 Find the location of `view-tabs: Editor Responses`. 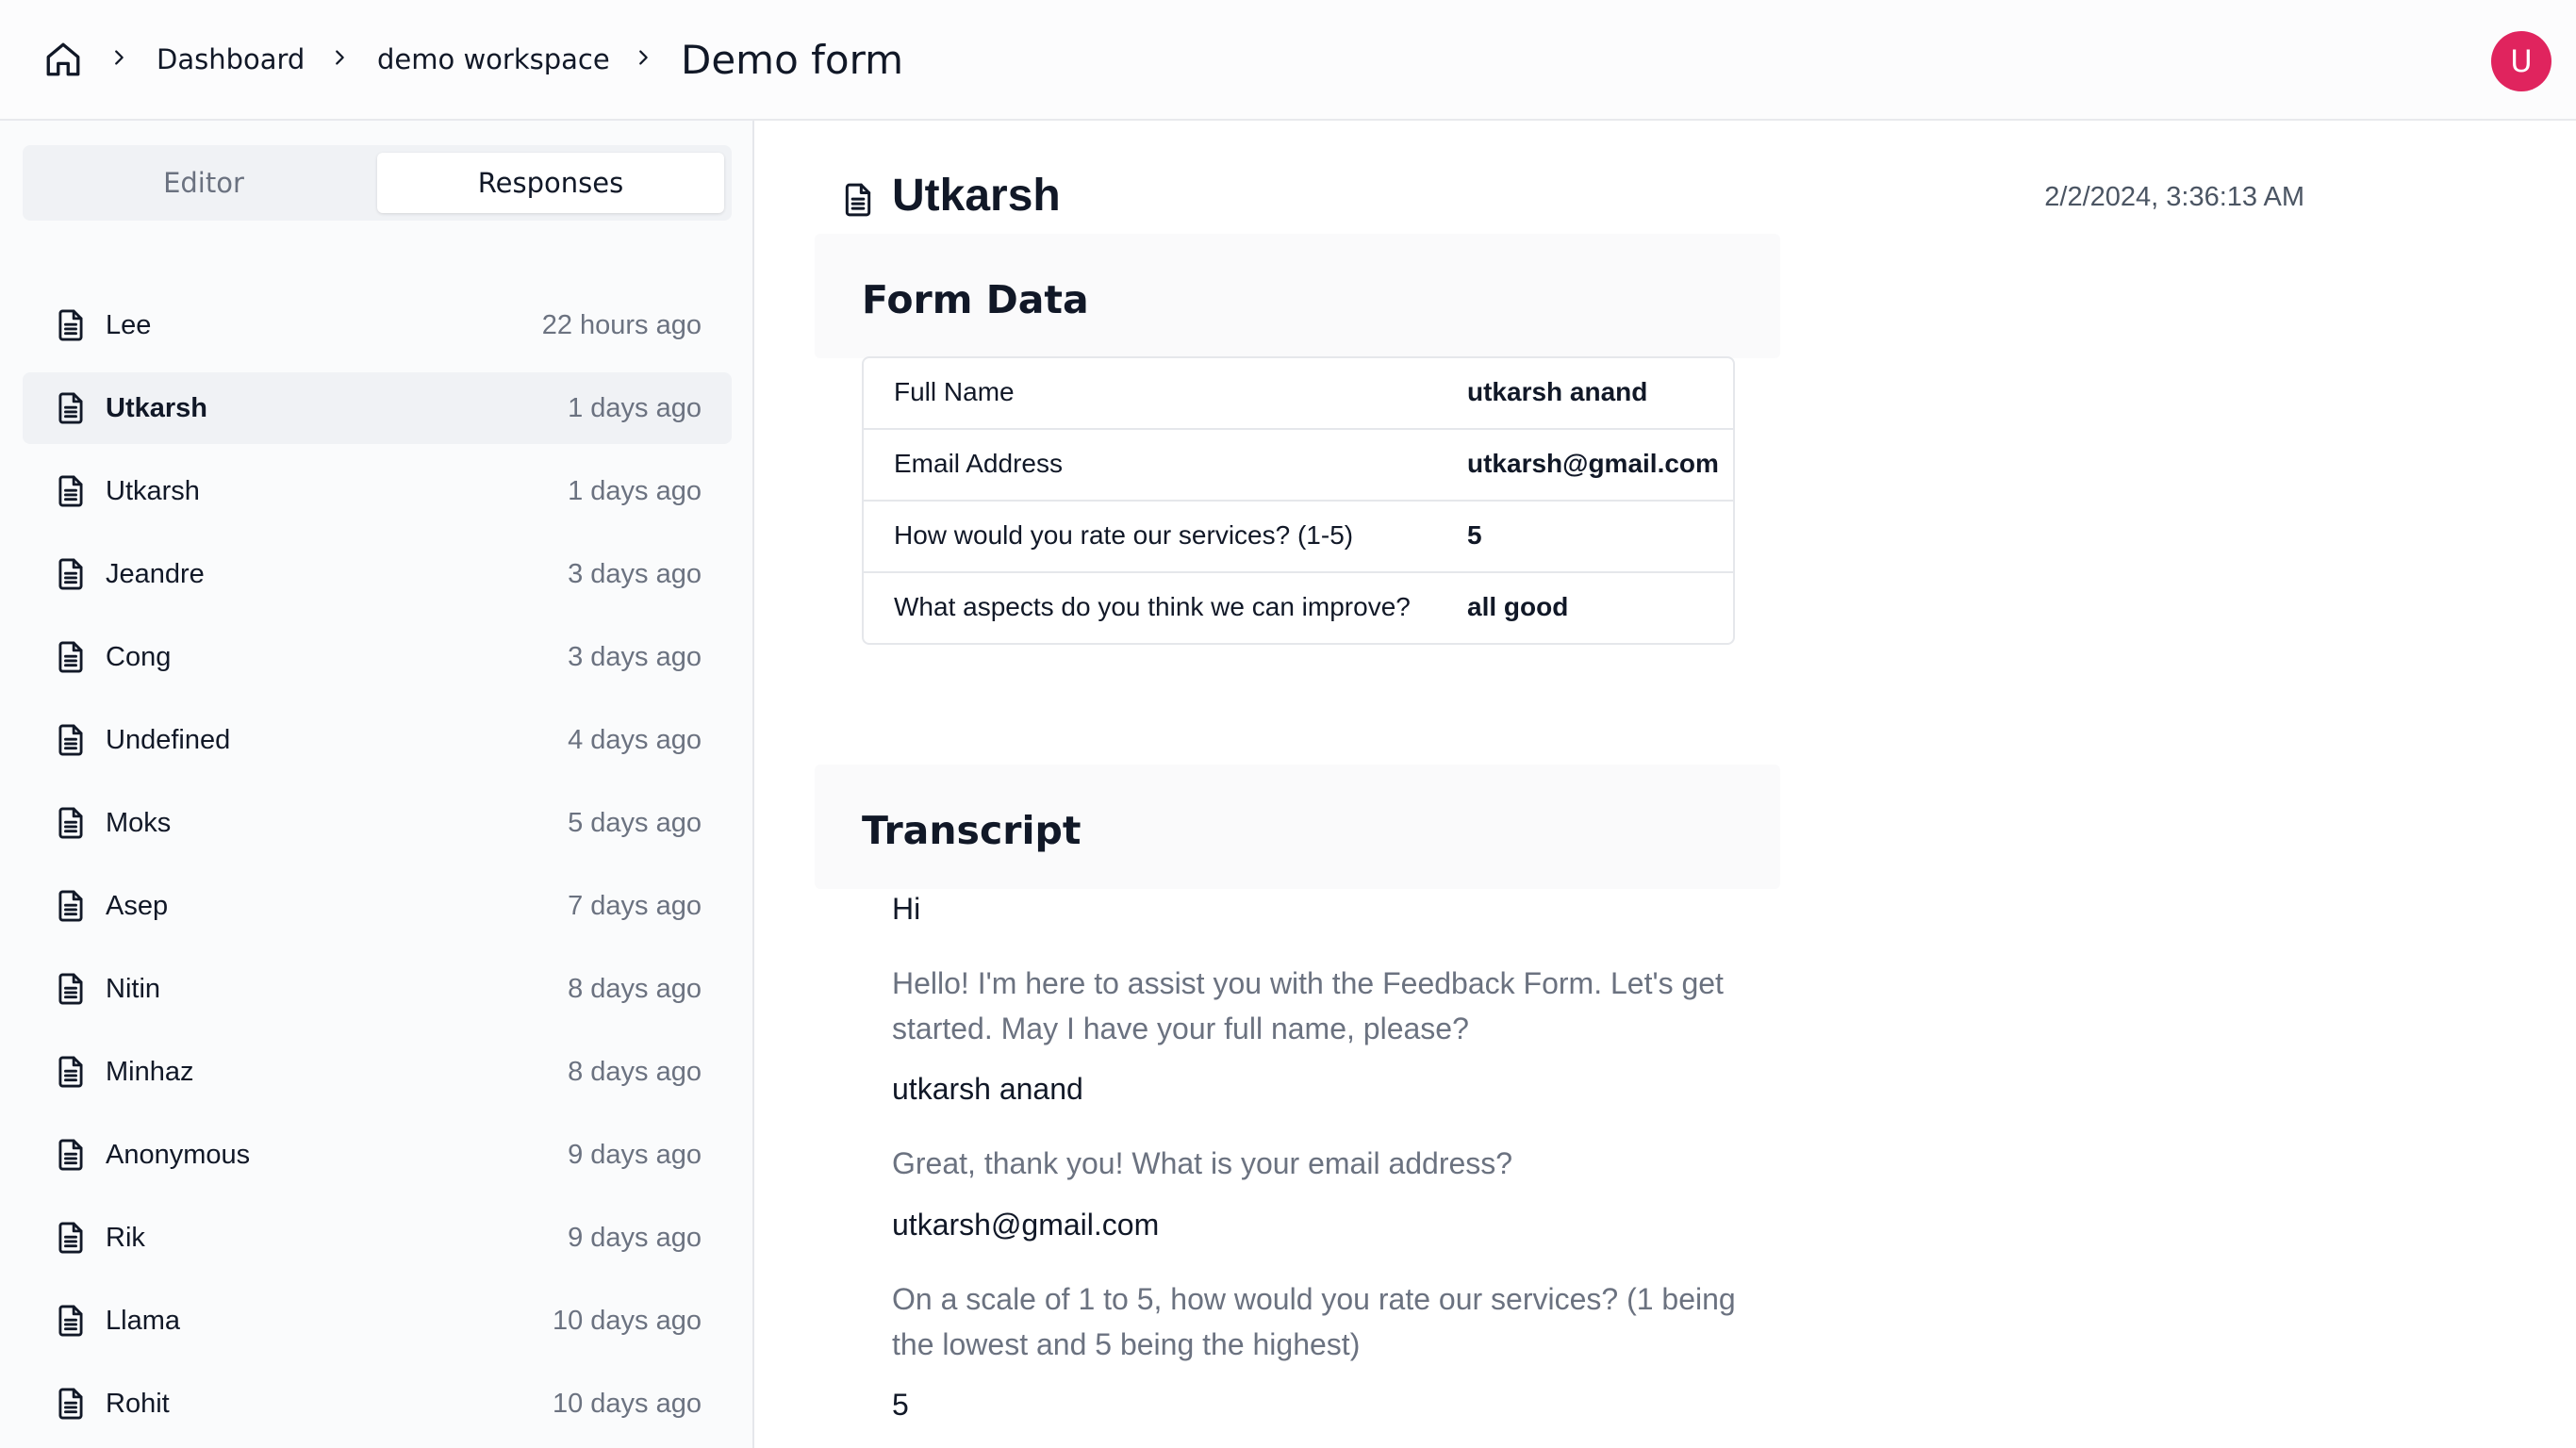

view-tabs: Editor Responses is located at coordinates (377, 183).